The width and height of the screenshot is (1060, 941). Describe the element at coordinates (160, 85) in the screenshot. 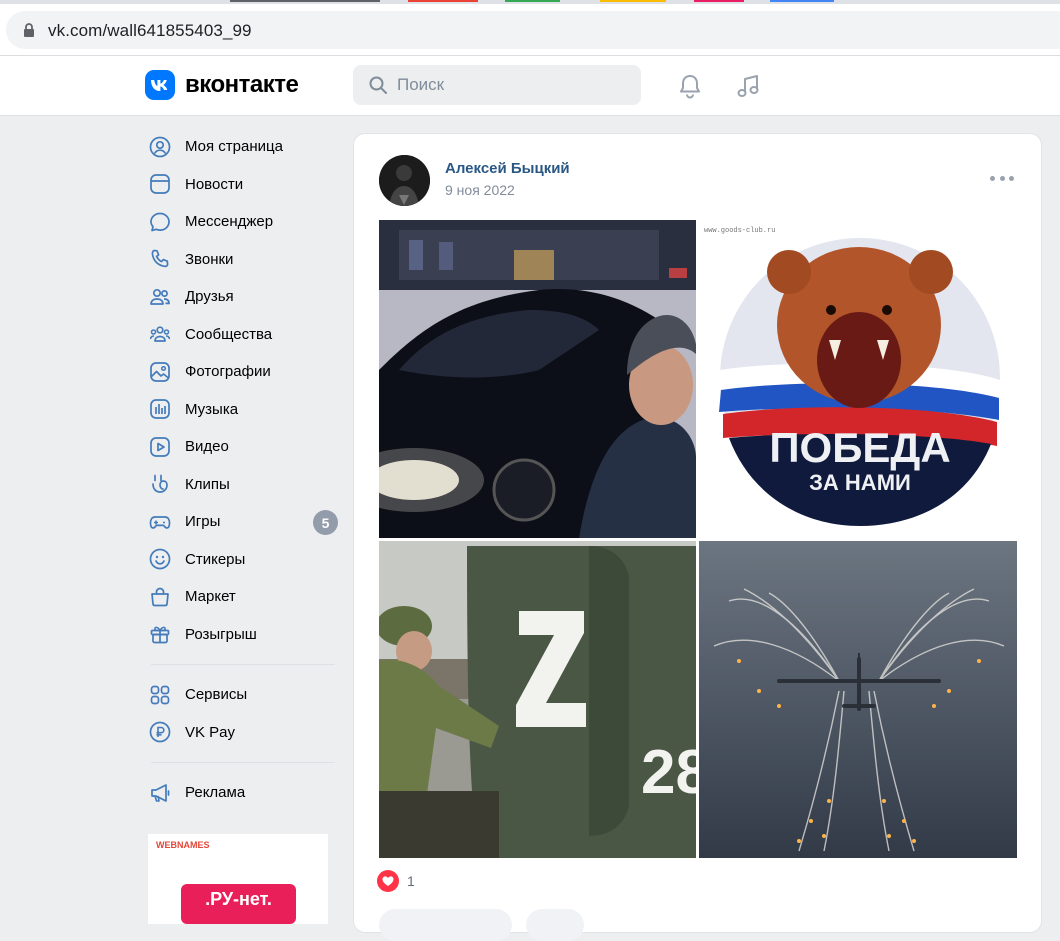

I see `vk-logo-icon` at that location.